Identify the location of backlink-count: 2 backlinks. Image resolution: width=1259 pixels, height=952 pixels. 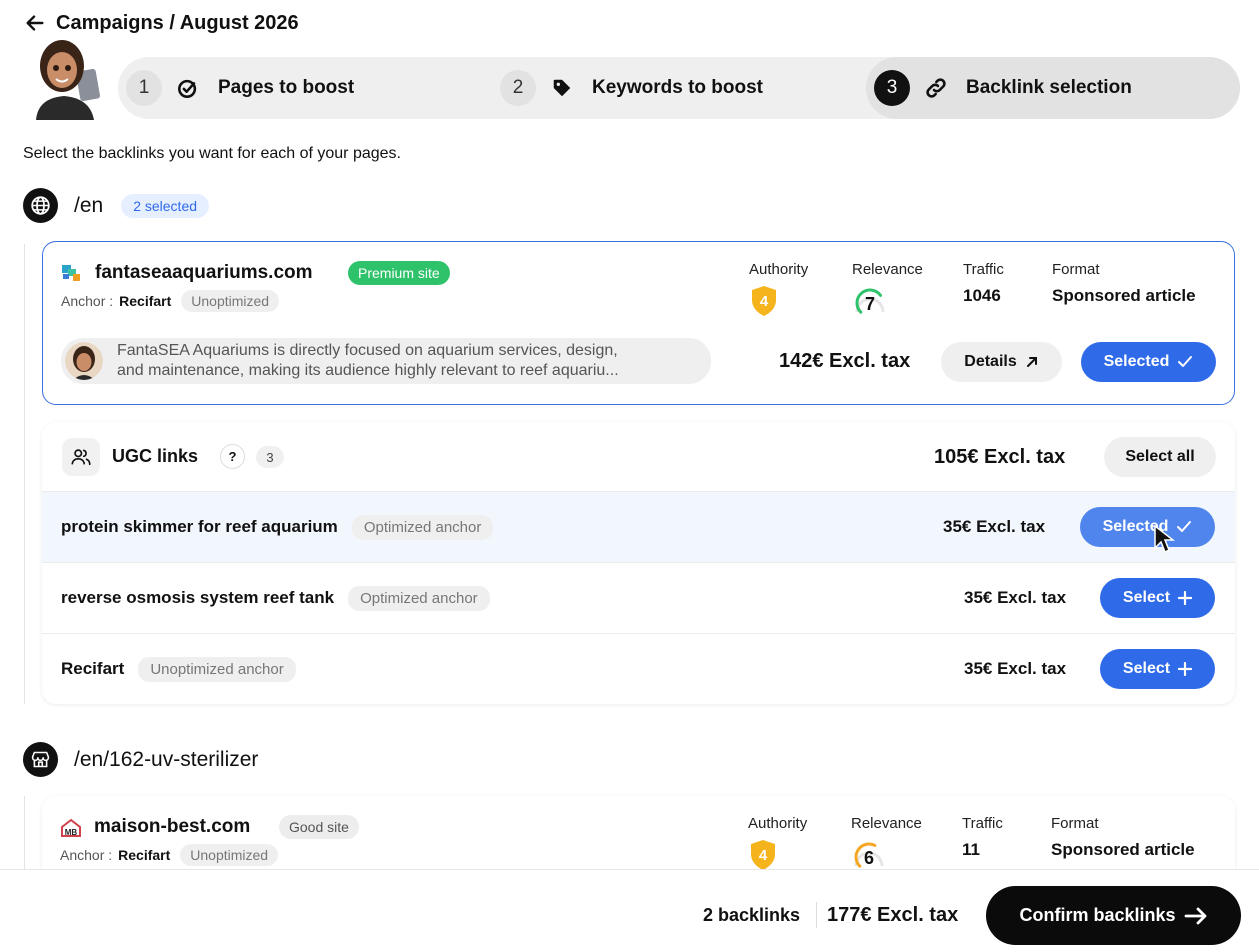
(752, 915).